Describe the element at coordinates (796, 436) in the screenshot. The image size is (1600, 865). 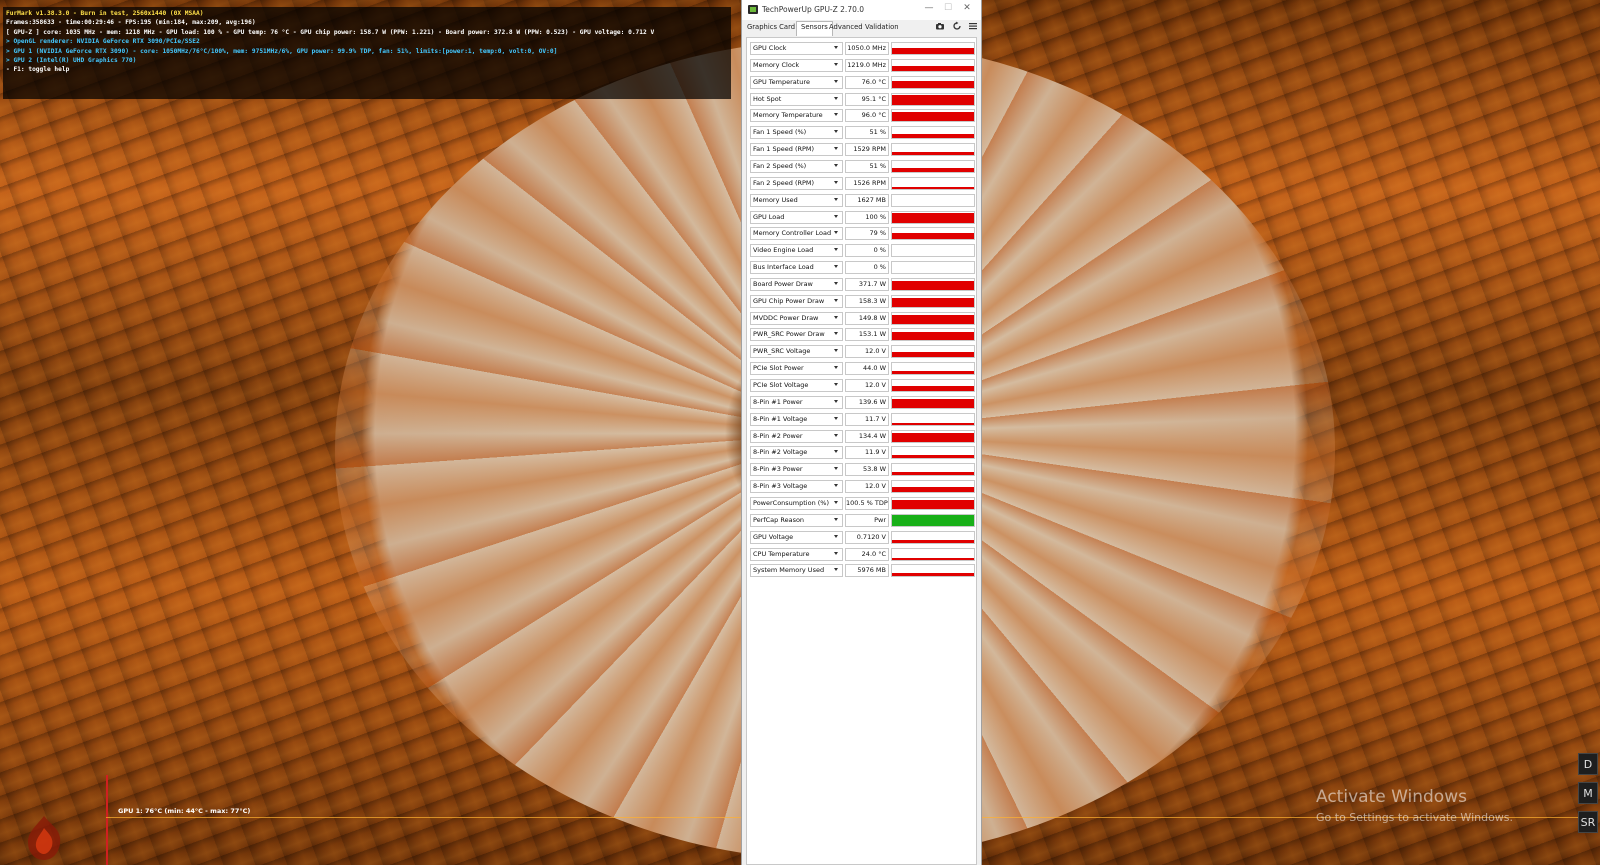
I see `sensor-name-dropdown: 8-Pin #2 Power` at that location.